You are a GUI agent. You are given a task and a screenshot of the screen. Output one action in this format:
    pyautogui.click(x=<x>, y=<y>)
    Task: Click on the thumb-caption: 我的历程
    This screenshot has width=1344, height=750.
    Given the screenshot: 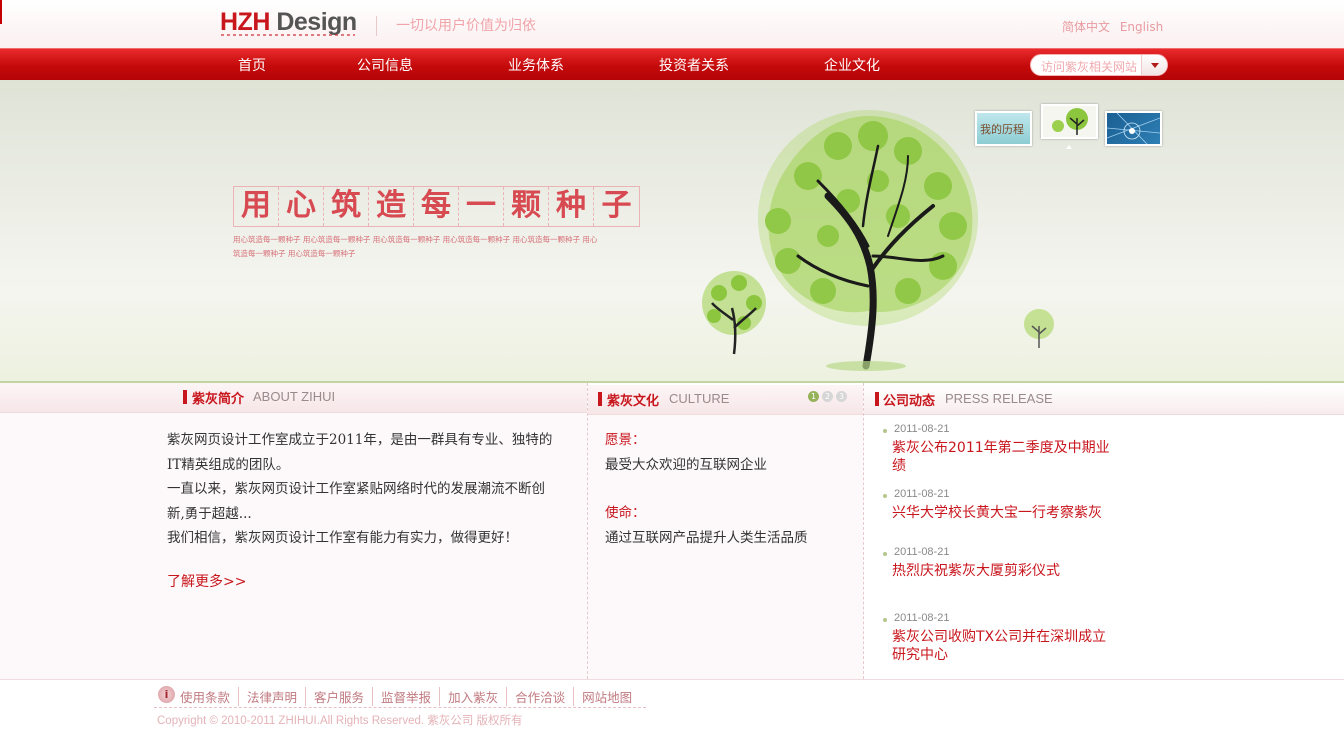 What is the action you would take?
    pyautogui.click(x=1002, y=129)
    